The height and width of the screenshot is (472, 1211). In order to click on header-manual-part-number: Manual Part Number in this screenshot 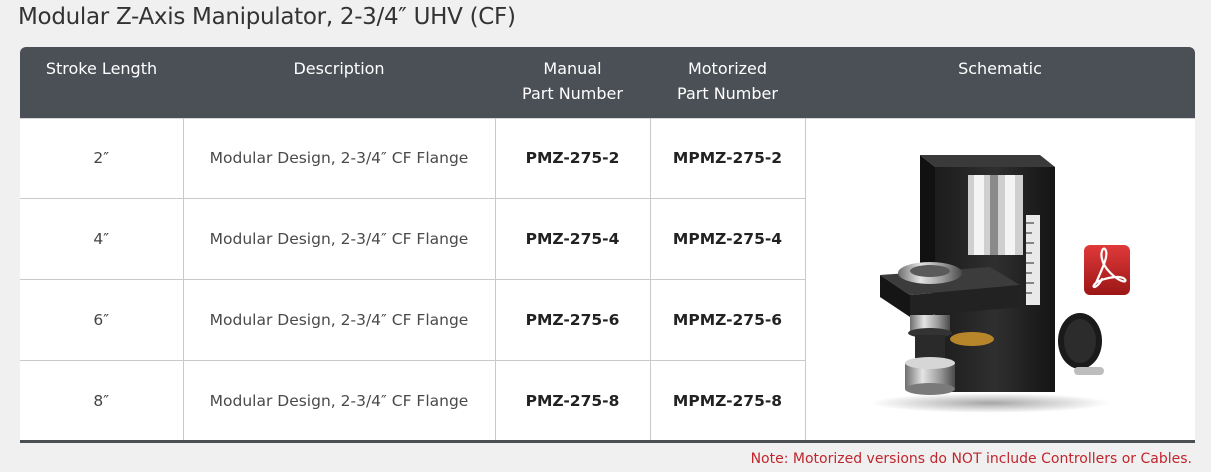, I will do `click(572, 82)`.